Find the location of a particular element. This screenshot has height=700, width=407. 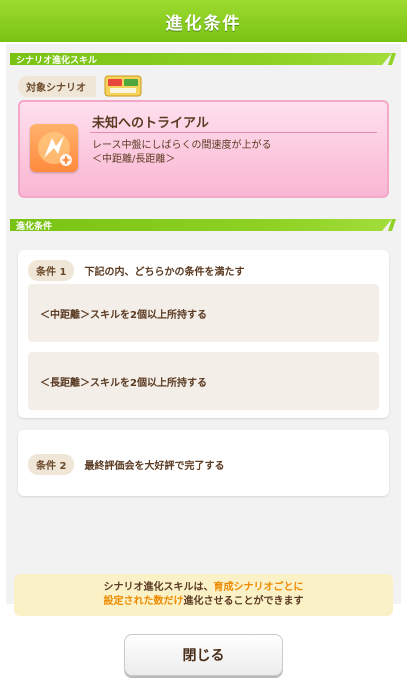

target-scenario-row: 対象シナリオ is located at coordinates (80, 86).